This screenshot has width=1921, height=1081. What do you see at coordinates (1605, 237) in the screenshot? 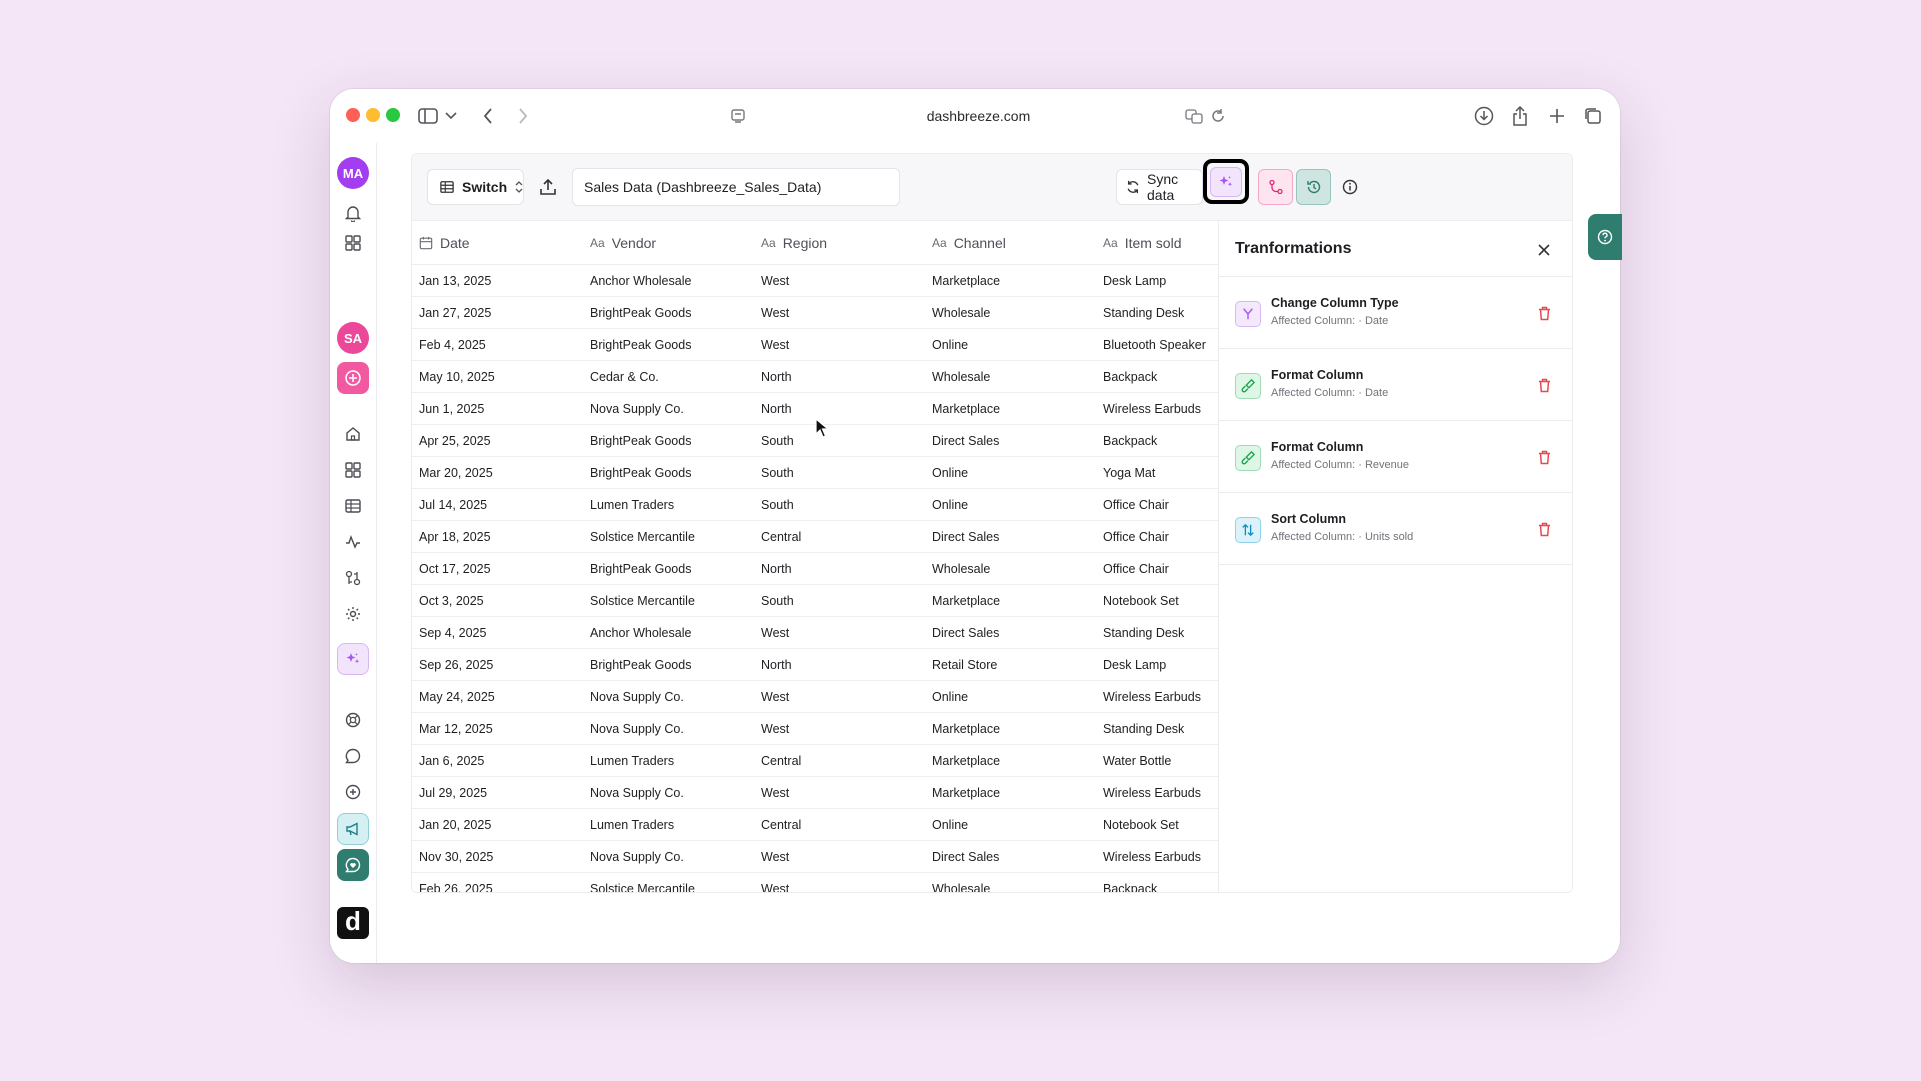
I see `help-tab` at bounding box center [1605, 237].